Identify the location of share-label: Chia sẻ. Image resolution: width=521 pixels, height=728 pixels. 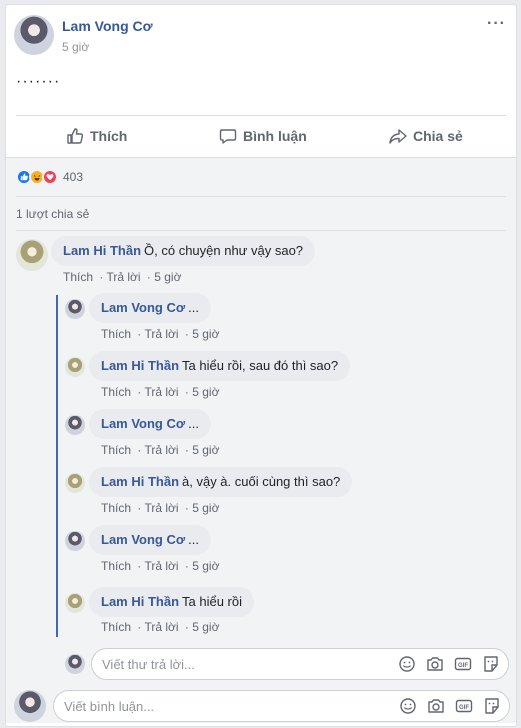
(438, 136).